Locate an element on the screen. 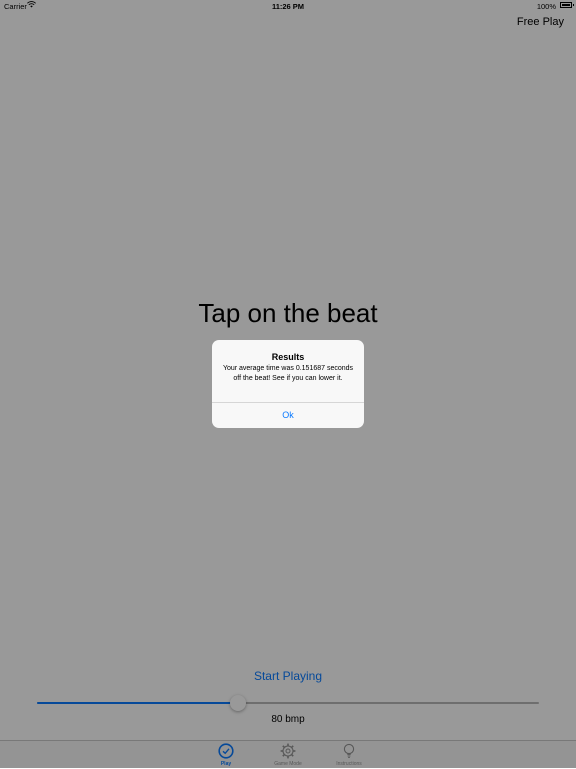  ok-button: Ok is located at coordinates (288, 415).